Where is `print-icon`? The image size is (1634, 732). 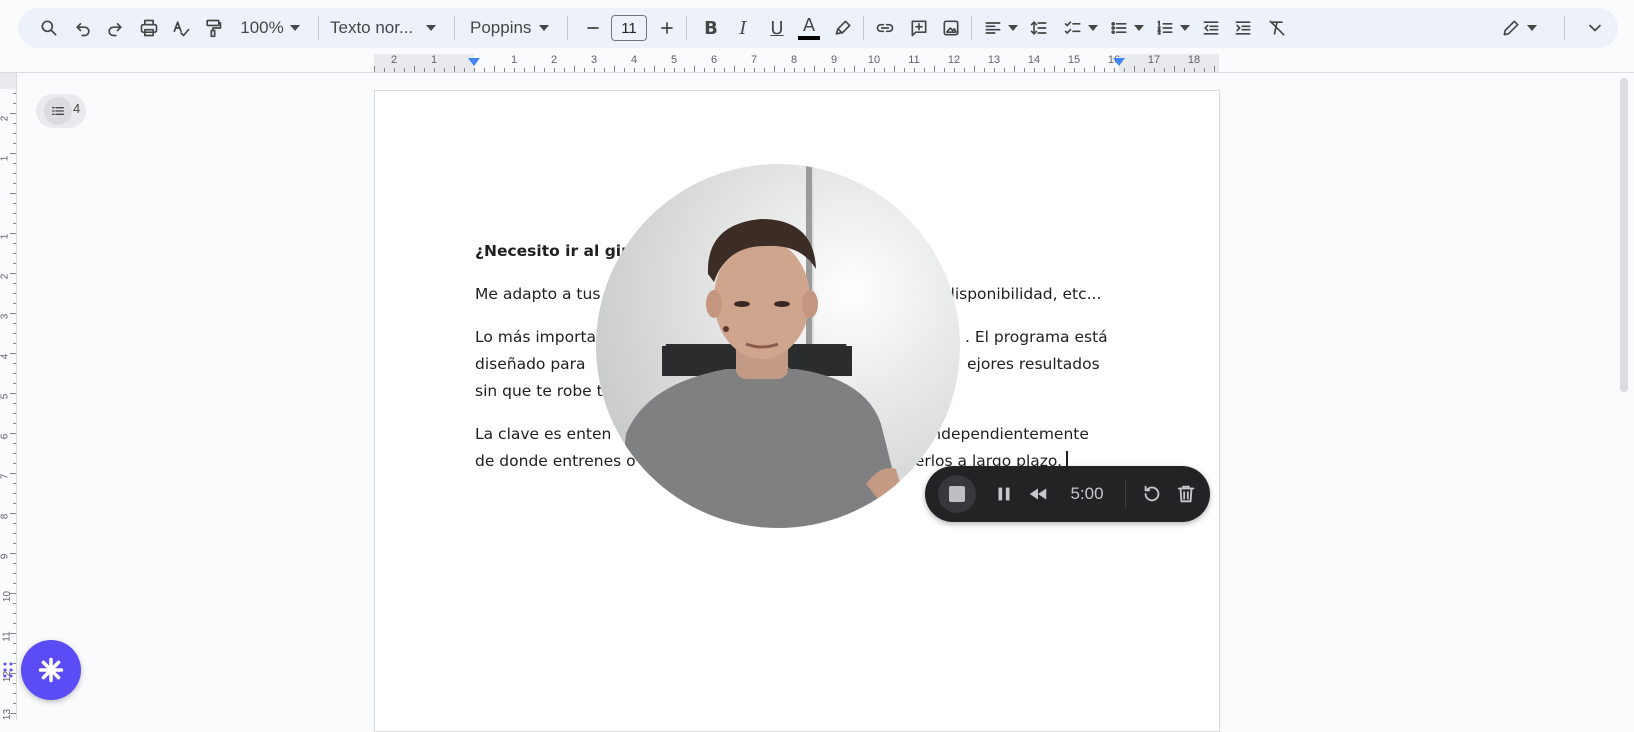
print-icon is located at coordinates (149, 28).